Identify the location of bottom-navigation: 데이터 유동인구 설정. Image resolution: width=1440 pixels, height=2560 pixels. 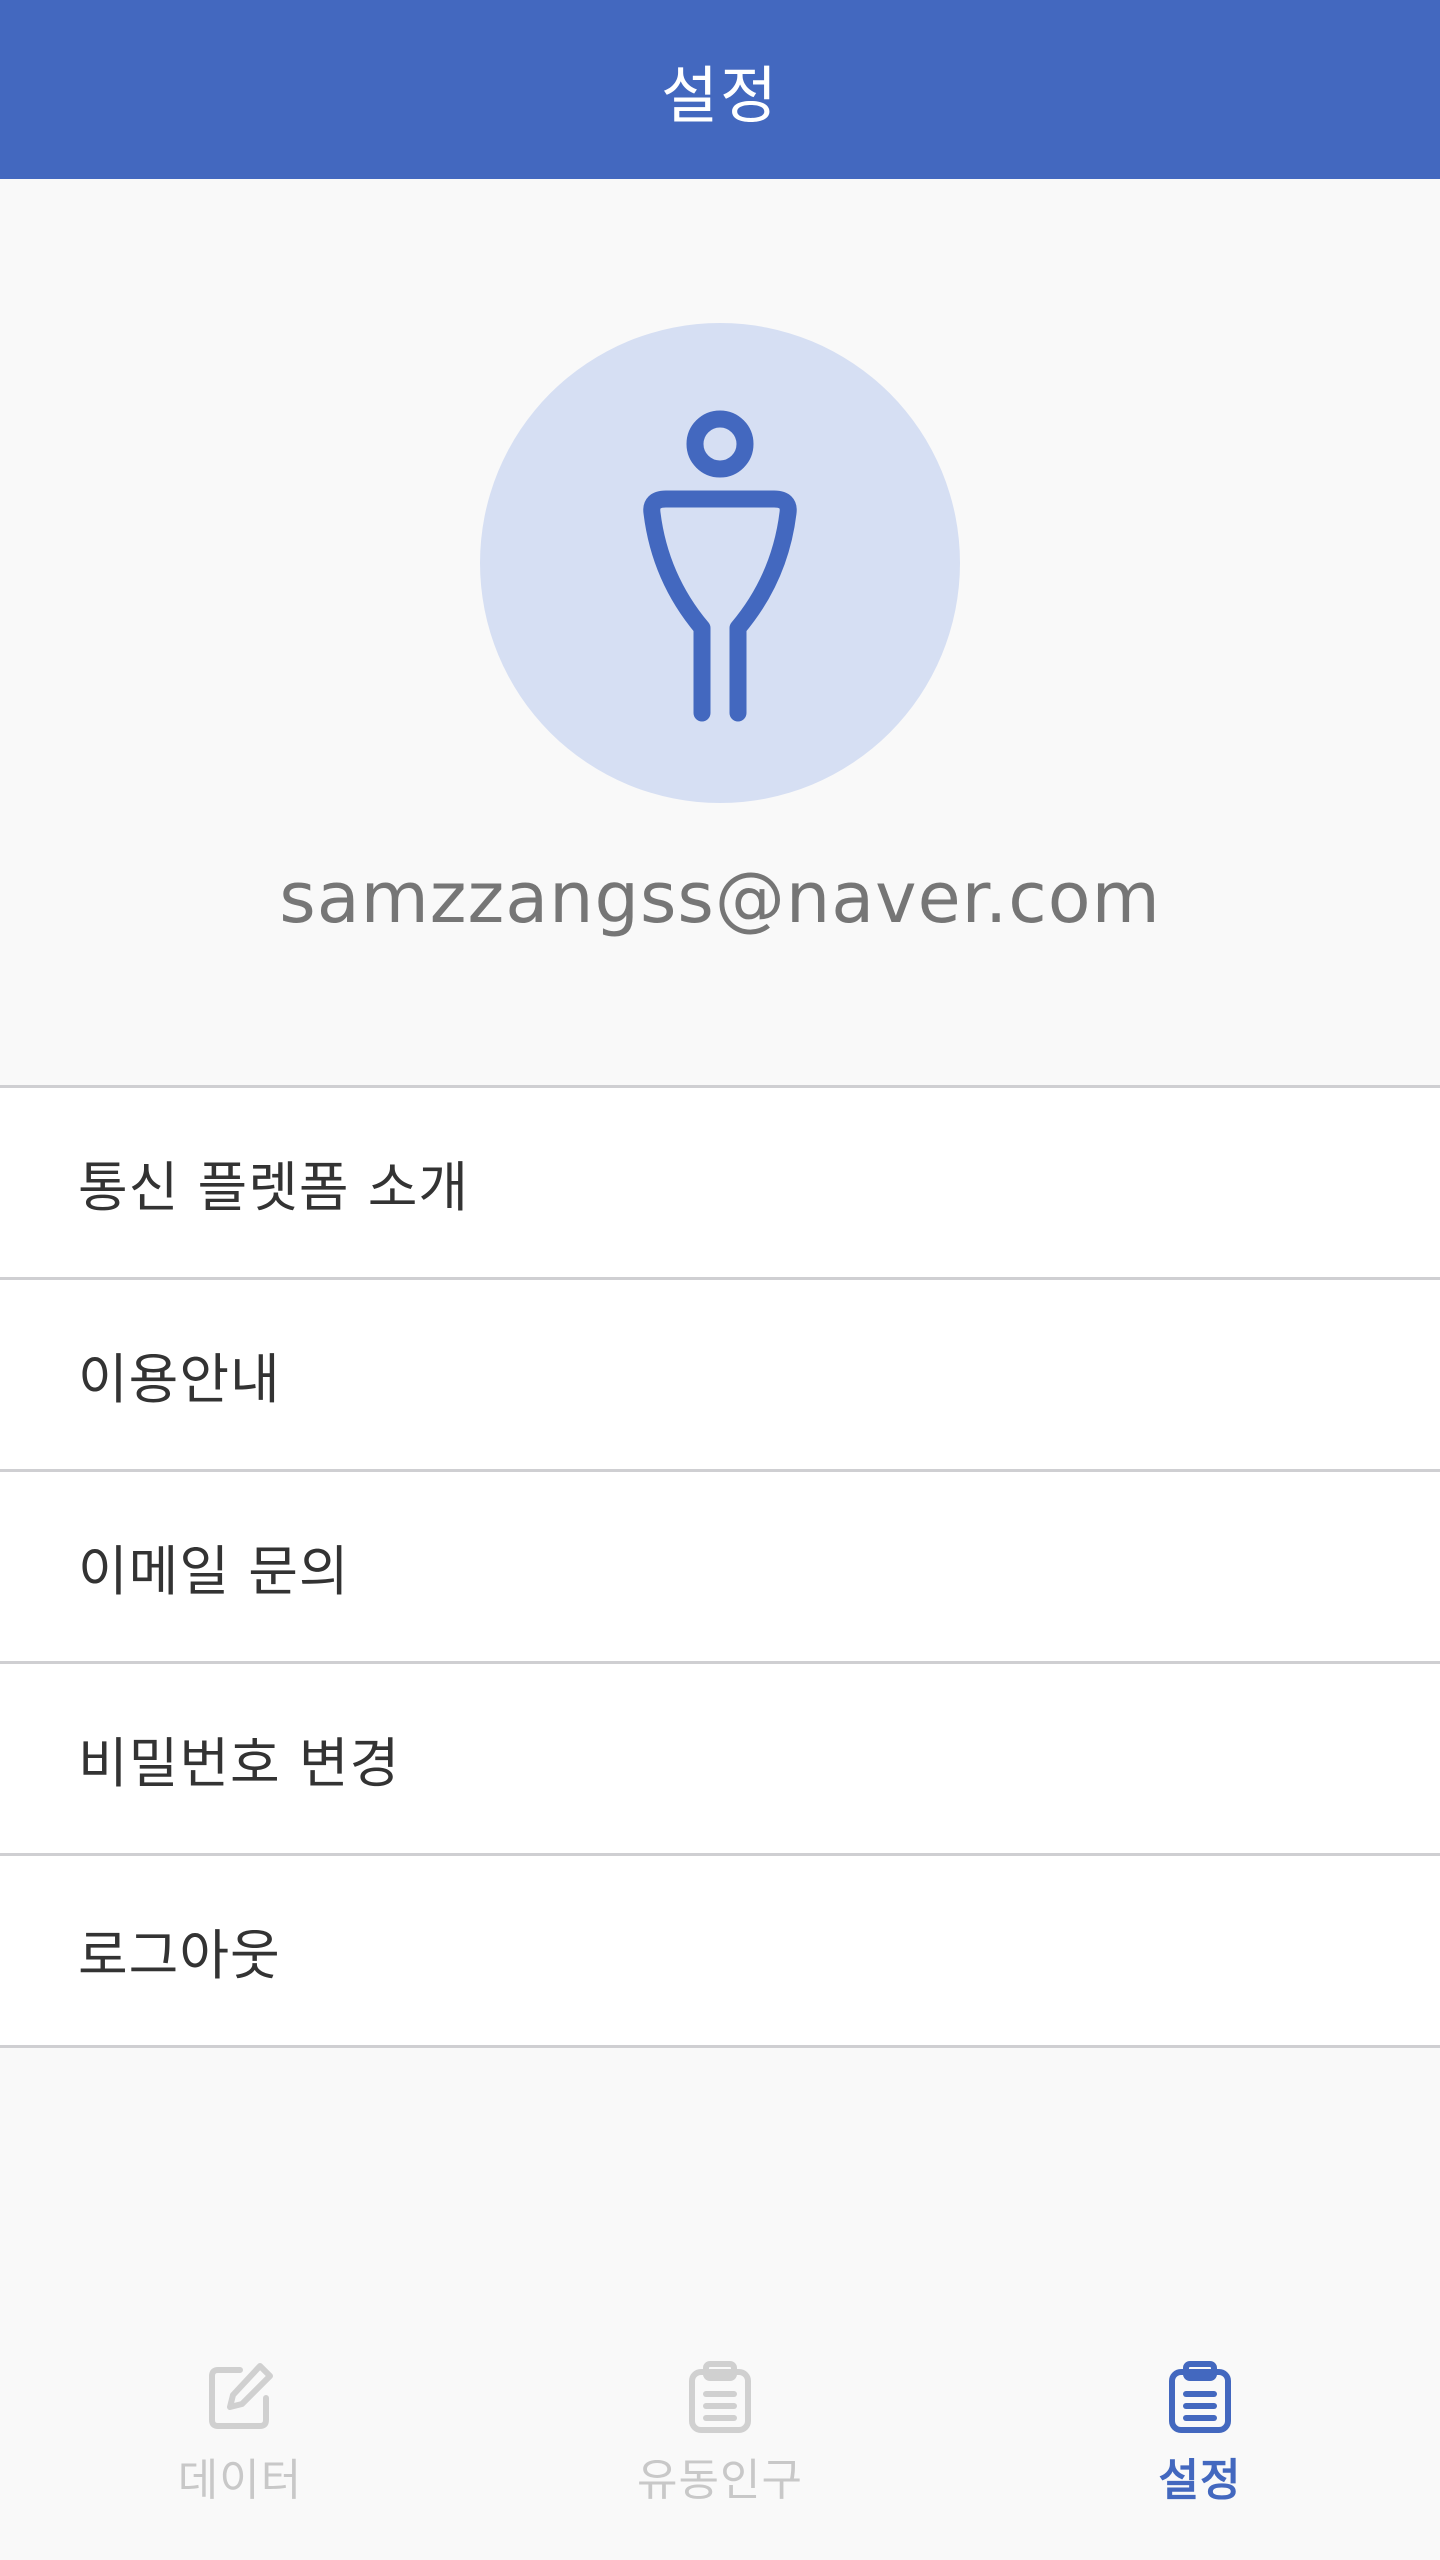
(720, 2445).